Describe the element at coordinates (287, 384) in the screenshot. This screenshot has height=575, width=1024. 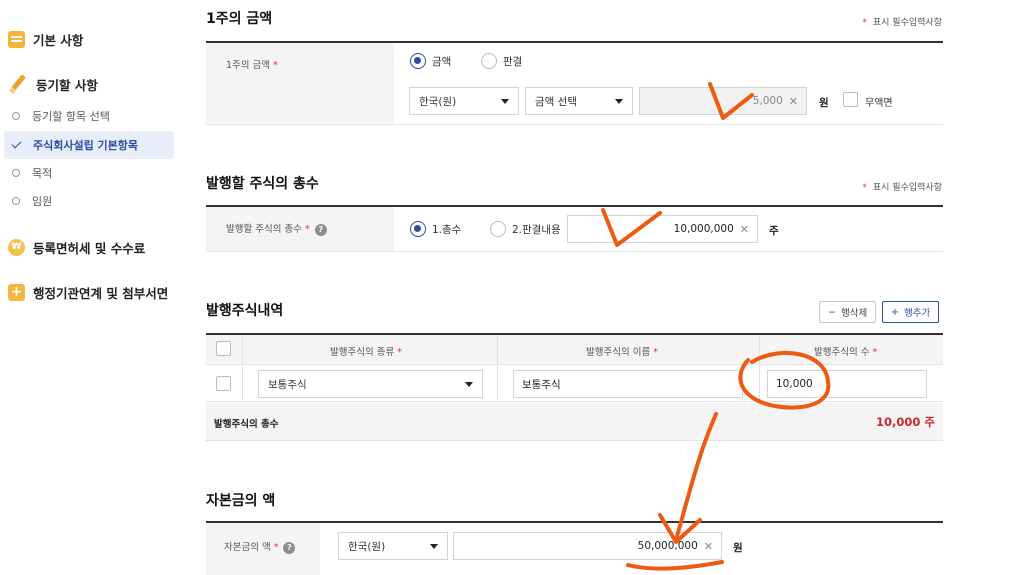
I see `share-type-value: 보통주식` at that location.